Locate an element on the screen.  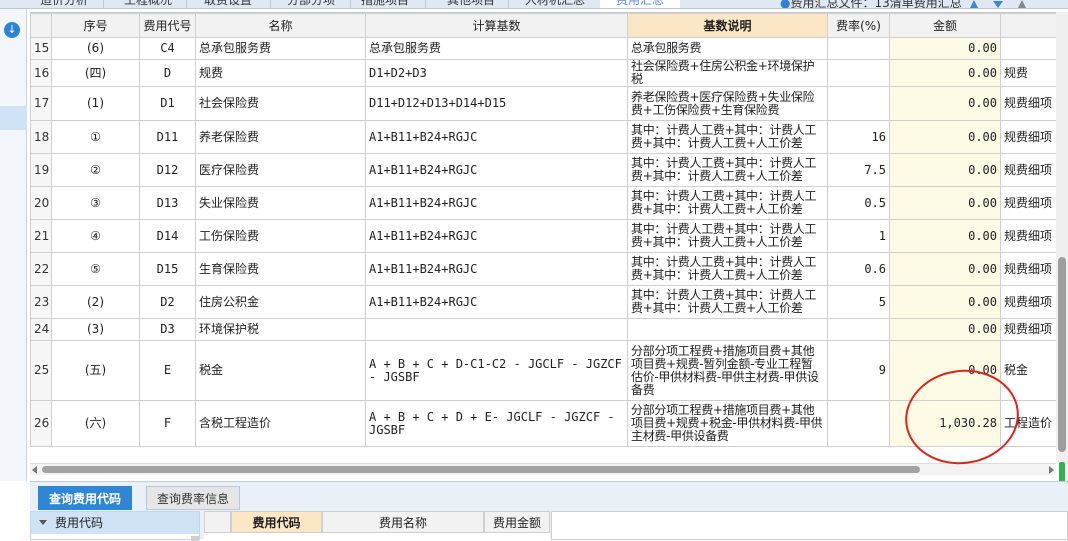
base-desc-cell: 社会保险费+住房公积金+环境保护税 is located at coordinates (727, 73).